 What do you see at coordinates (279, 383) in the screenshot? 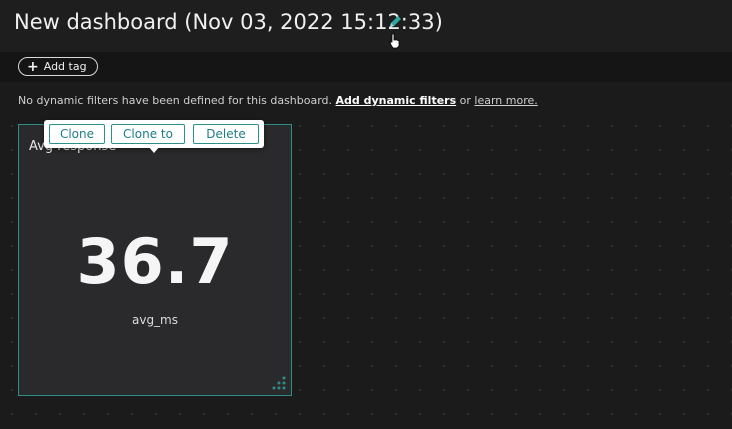
I see `resize-handle-icon` at bounding box center [279, 383].